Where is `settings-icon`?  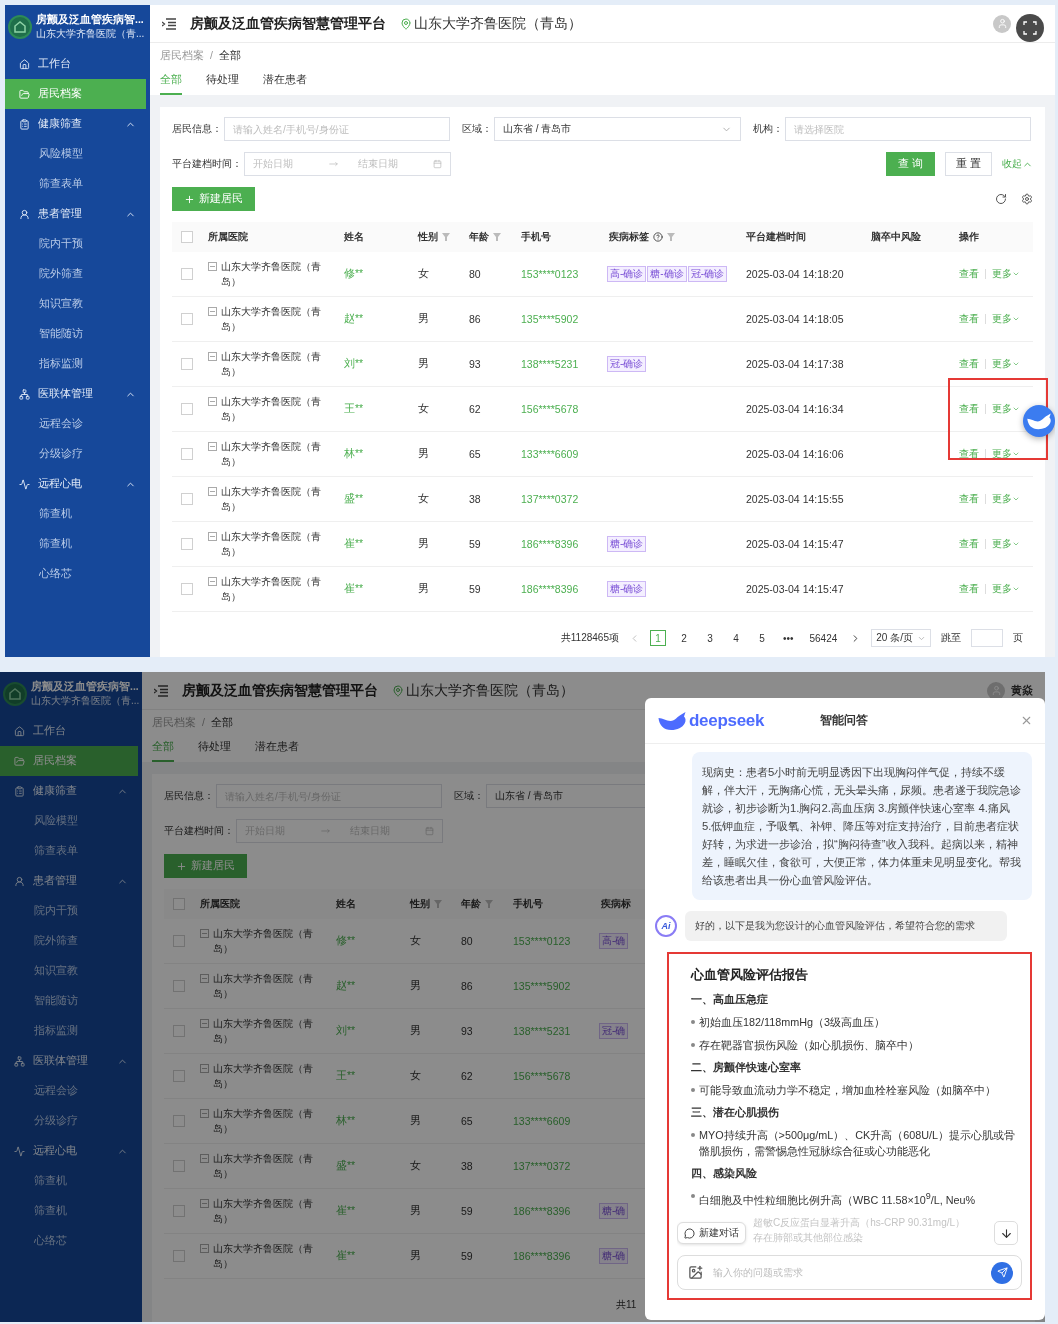
settings-icon is located at coordinates (1027, 199).